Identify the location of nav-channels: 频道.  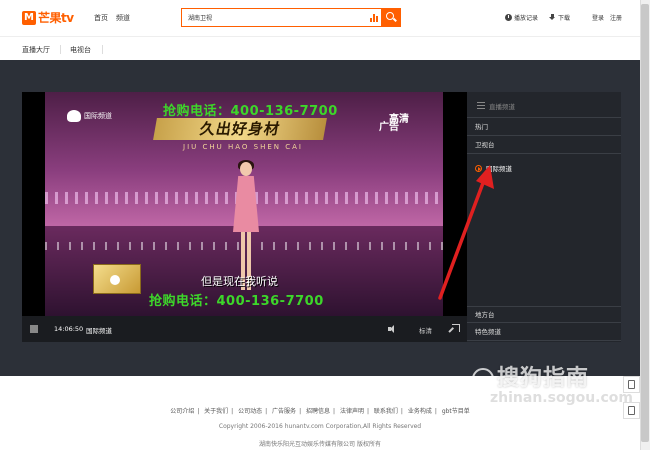
(123, 18).